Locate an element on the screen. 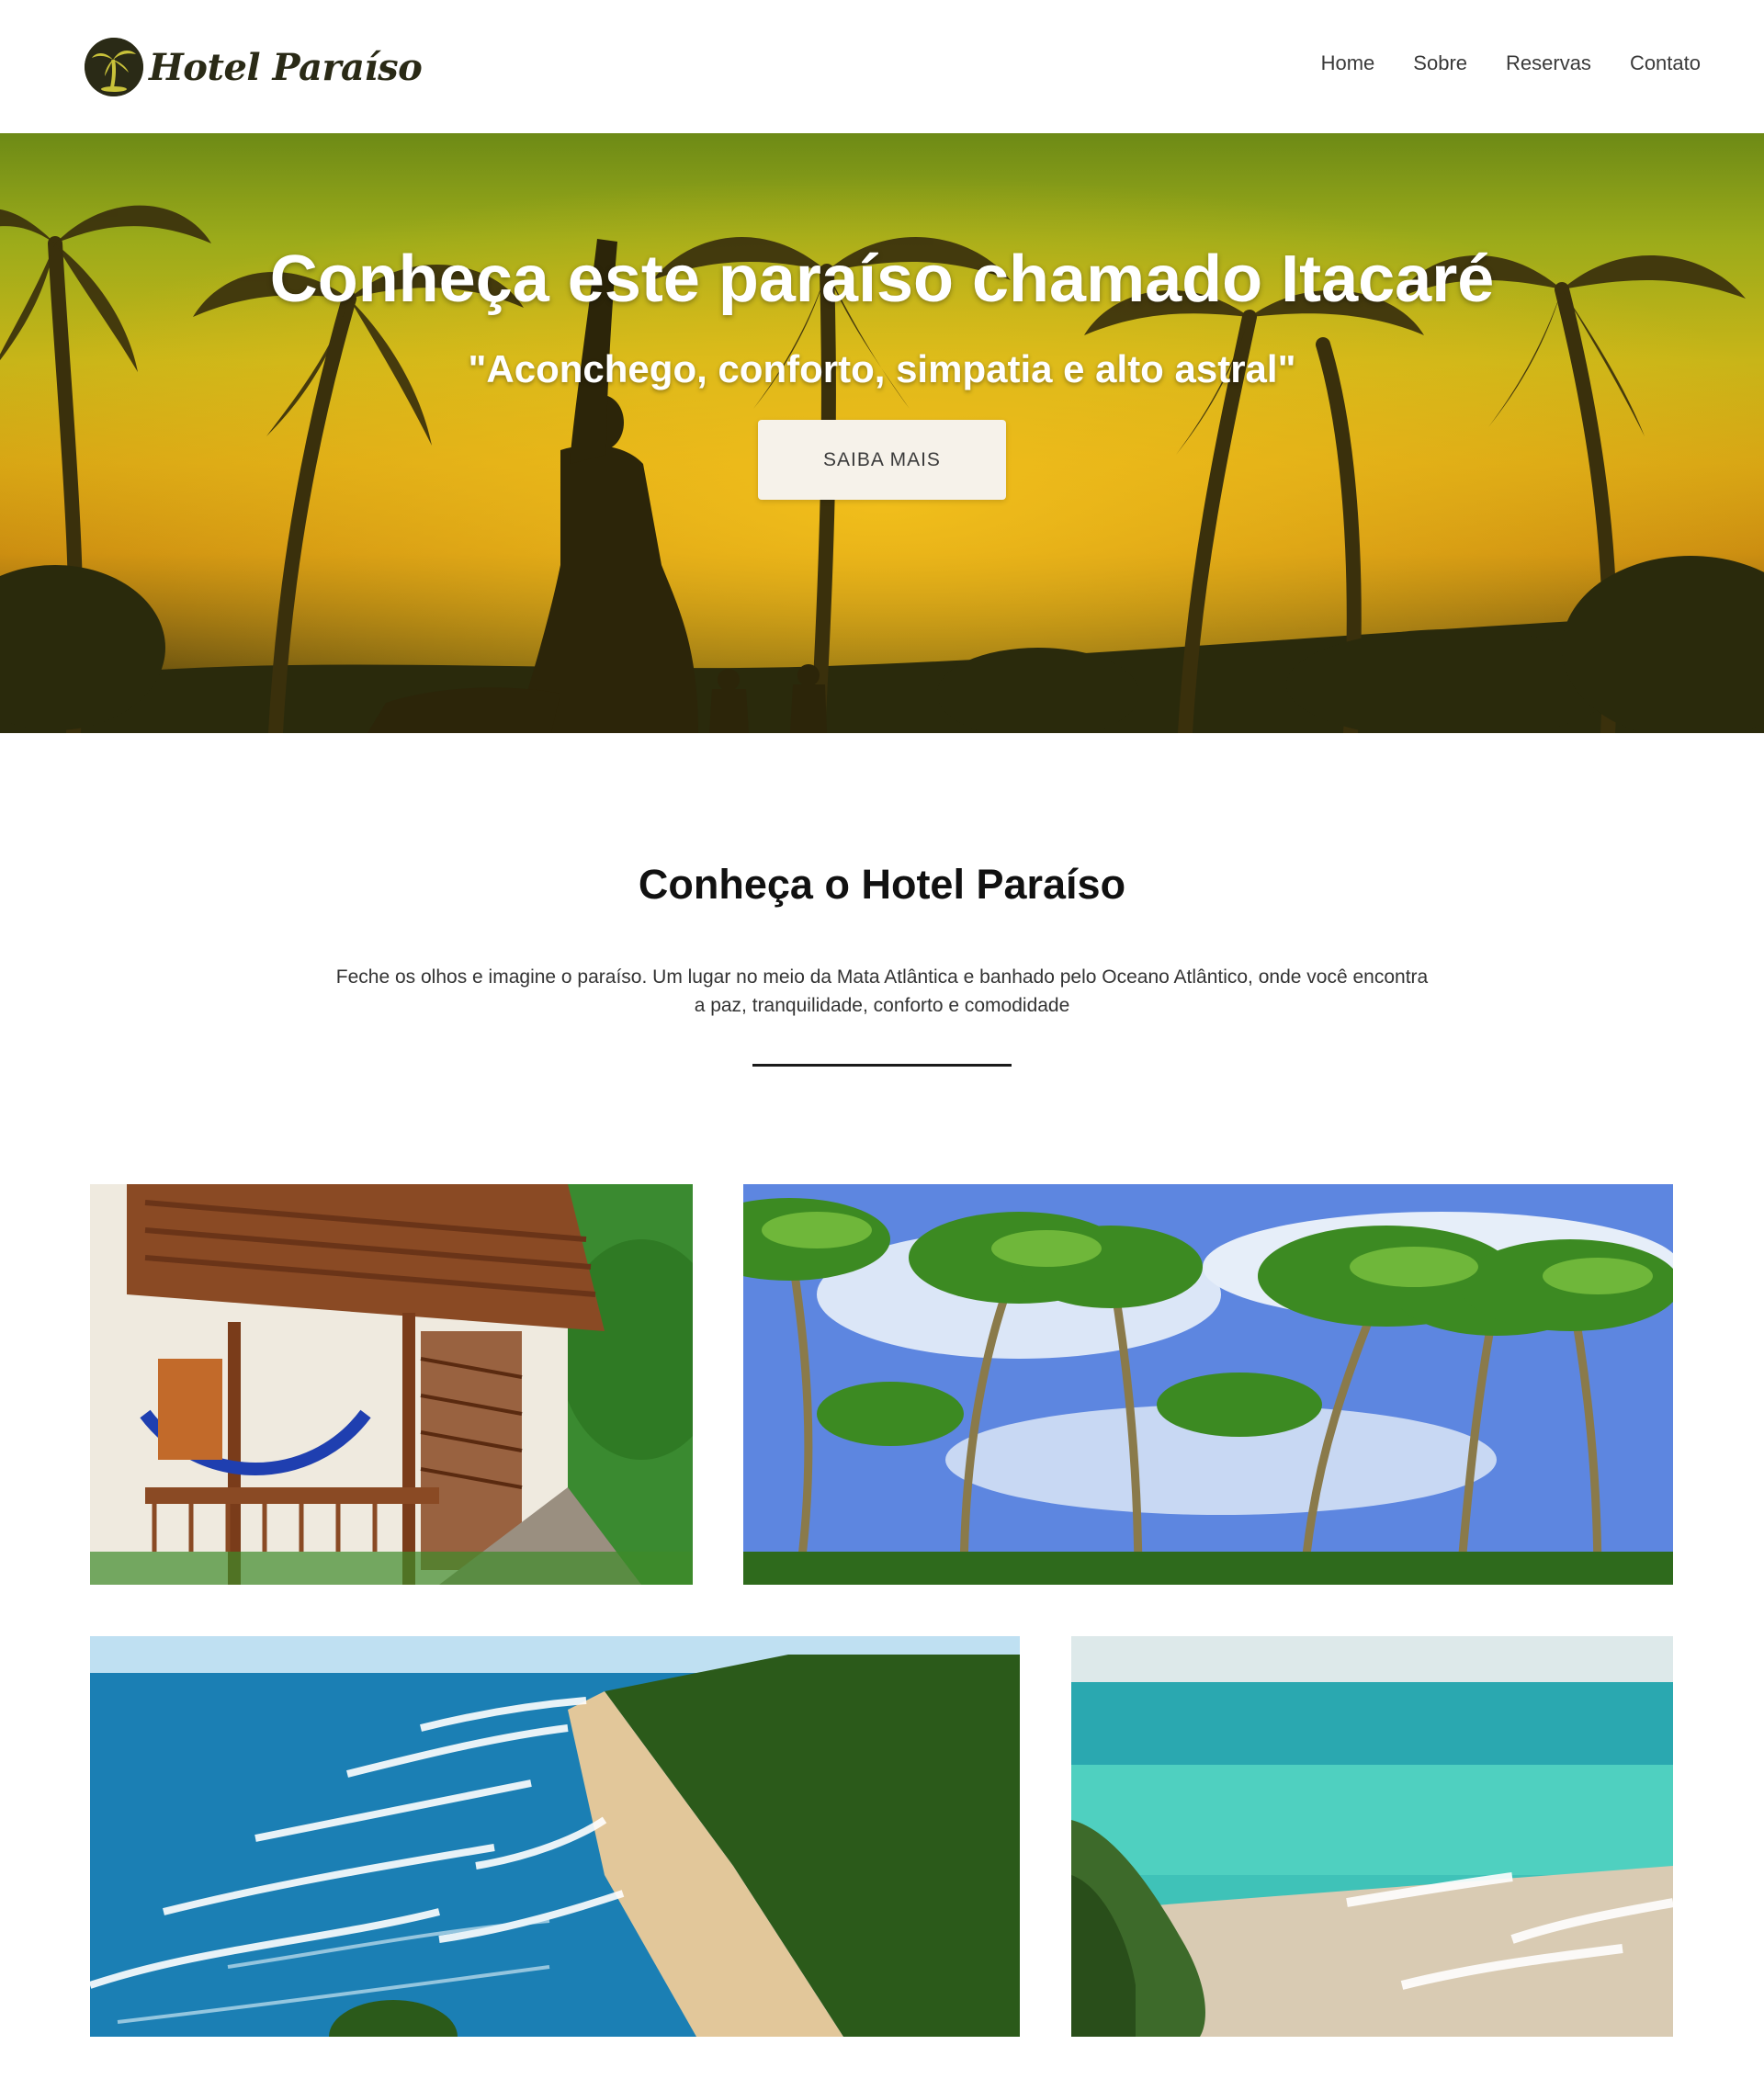 This screenshot has height=2090, width=1764. gallery-photo-beach-aerial is located at coordinates (555, 1836).